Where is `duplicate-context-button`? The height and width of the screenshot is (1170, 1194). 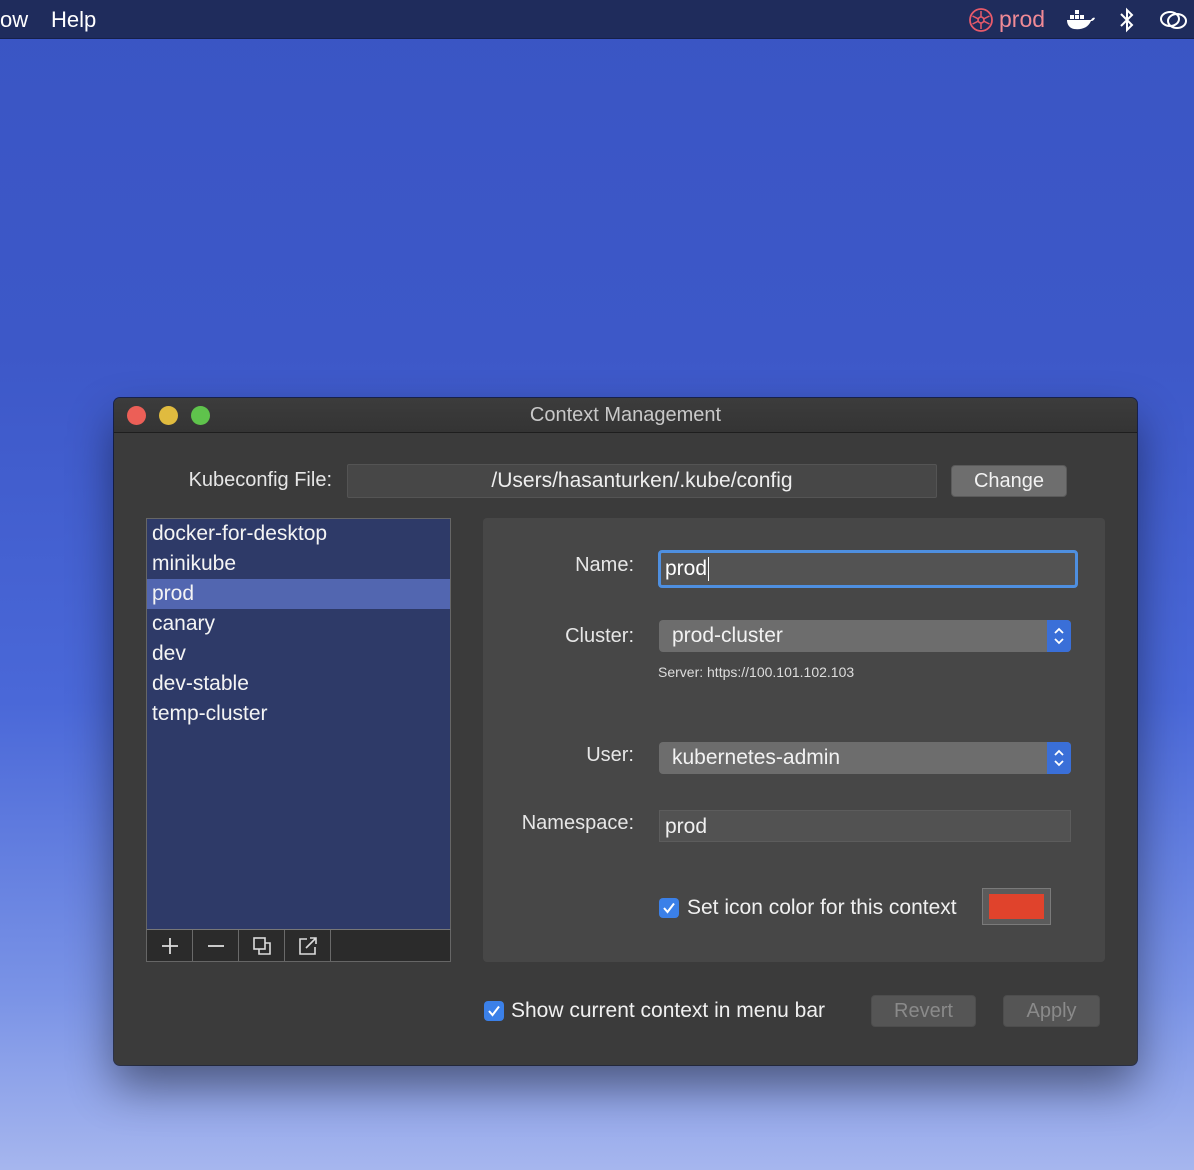
duplicate-context-button is located at coordinates (262, 945).